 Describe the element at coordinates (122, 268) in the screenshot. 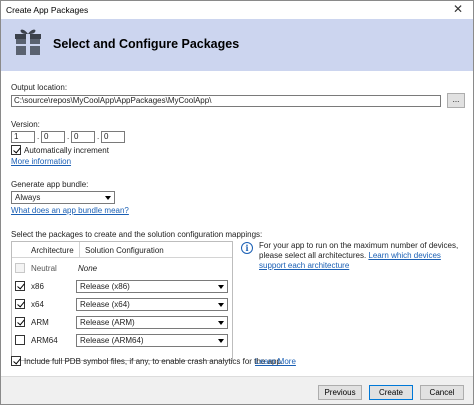

I see `table-row-neutral: Neutral None` at that location.